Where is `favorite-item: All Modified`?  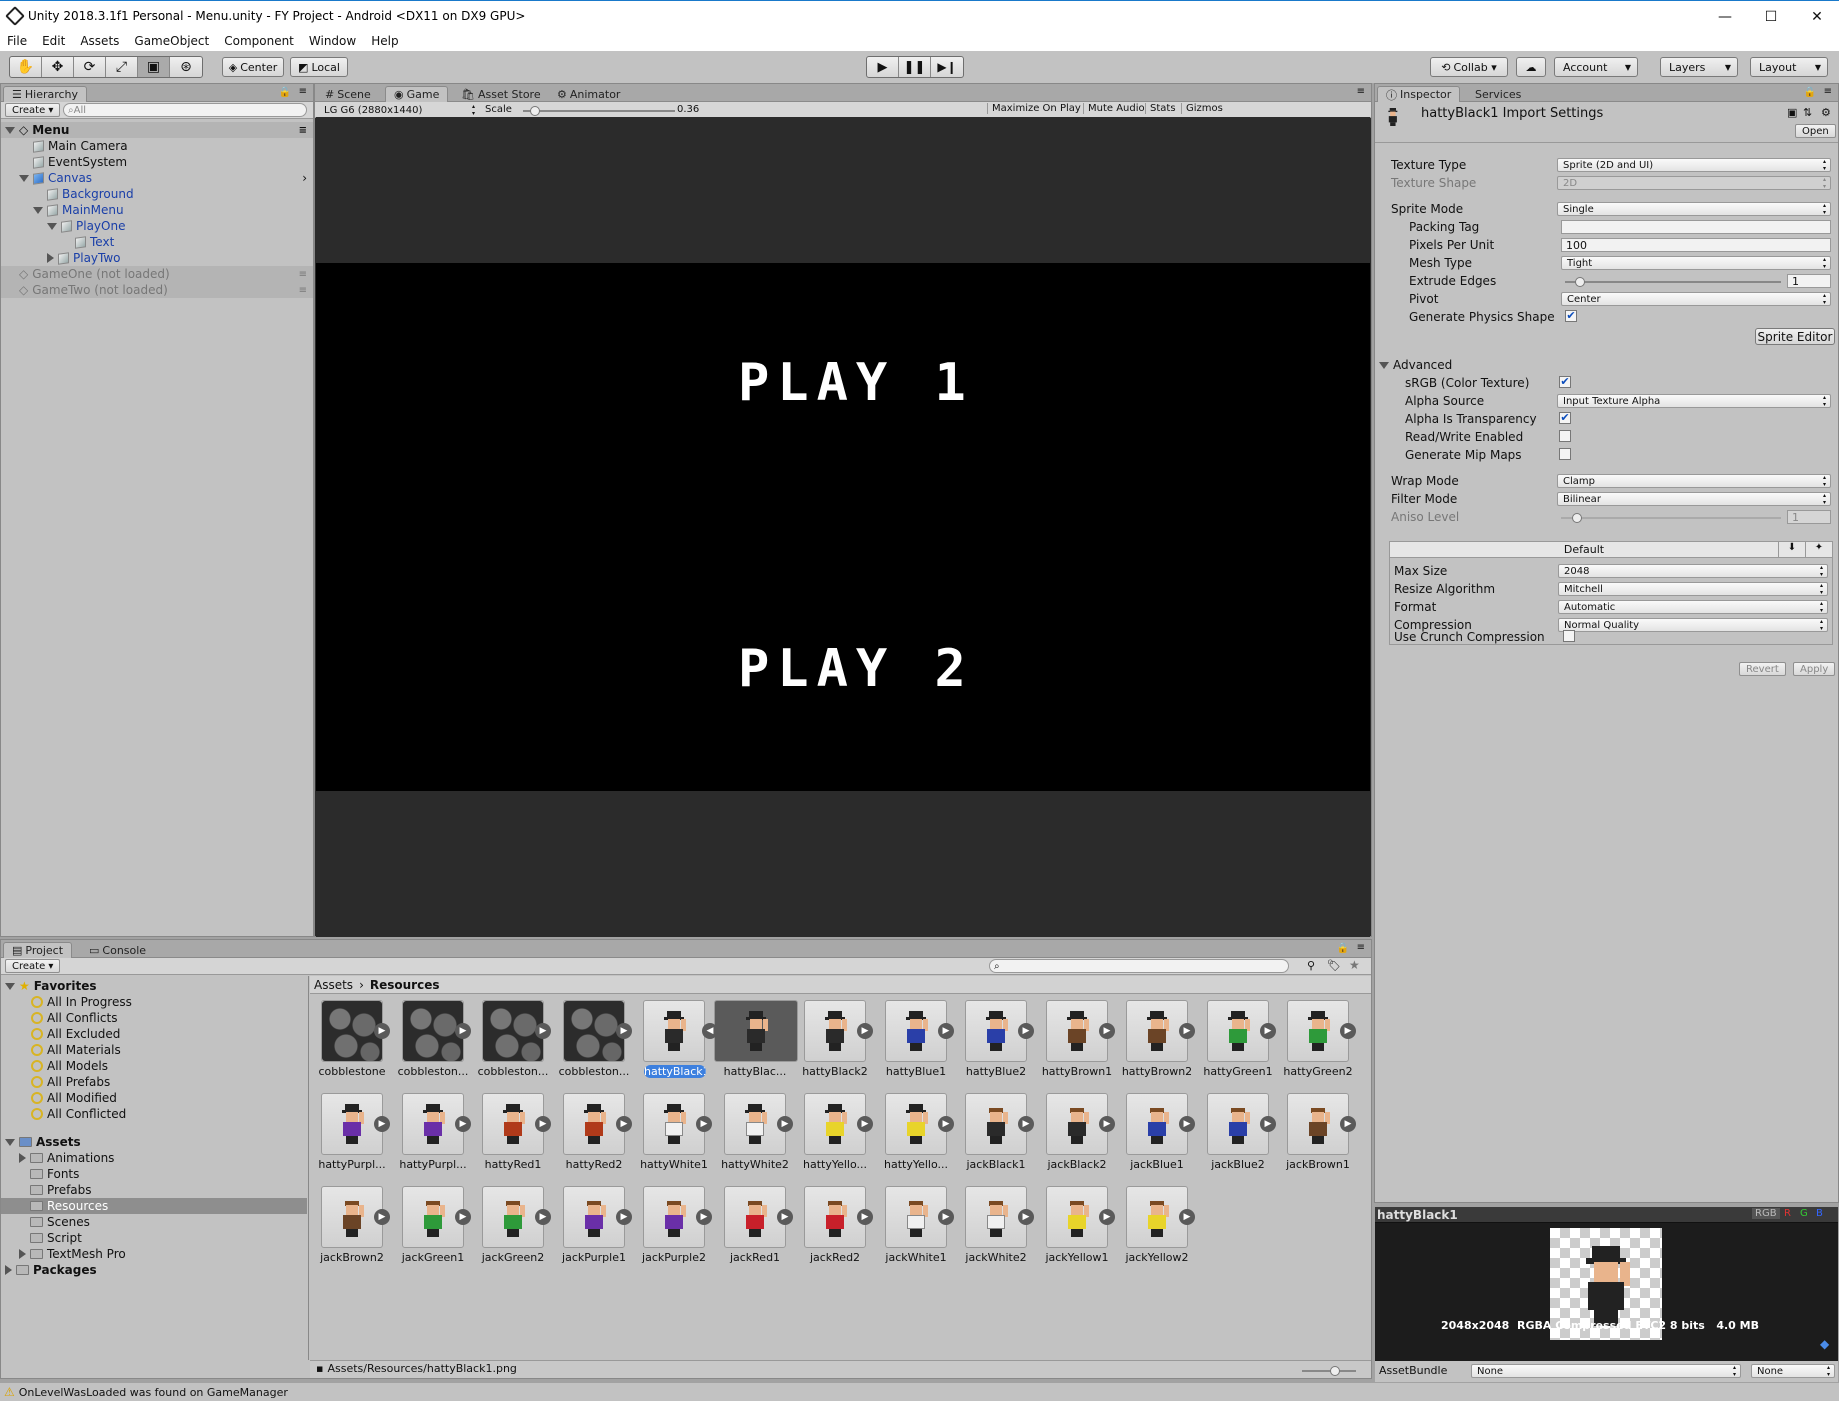 favorite-item: All Modified is located at coordinates (154, 1098).